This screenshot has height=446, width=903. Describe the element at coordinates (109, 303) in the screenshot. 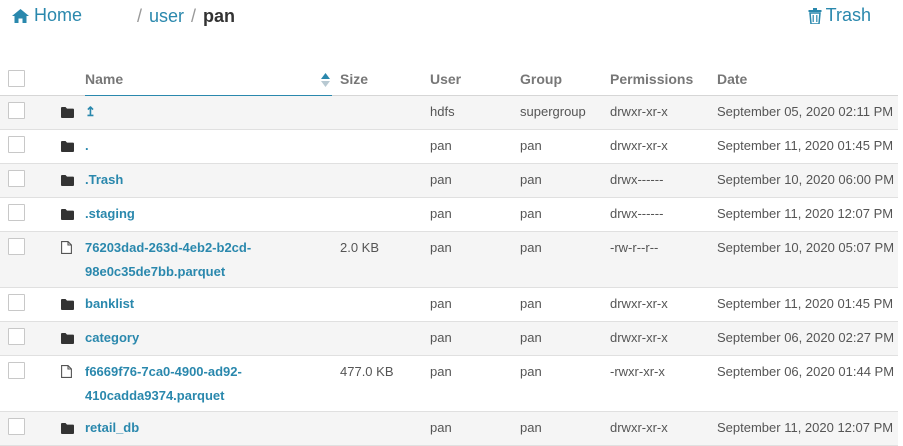

I see `folder-link: banklist` at that location.